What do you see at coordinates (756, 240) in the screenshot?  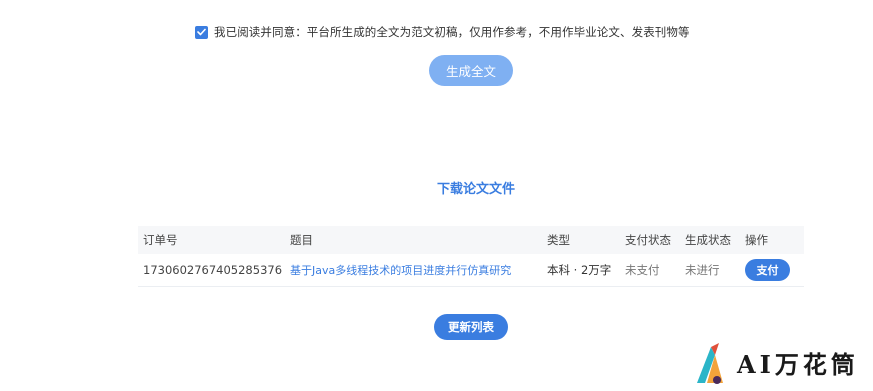 I see `header-action: 操作` at bounding box center [756, 240].